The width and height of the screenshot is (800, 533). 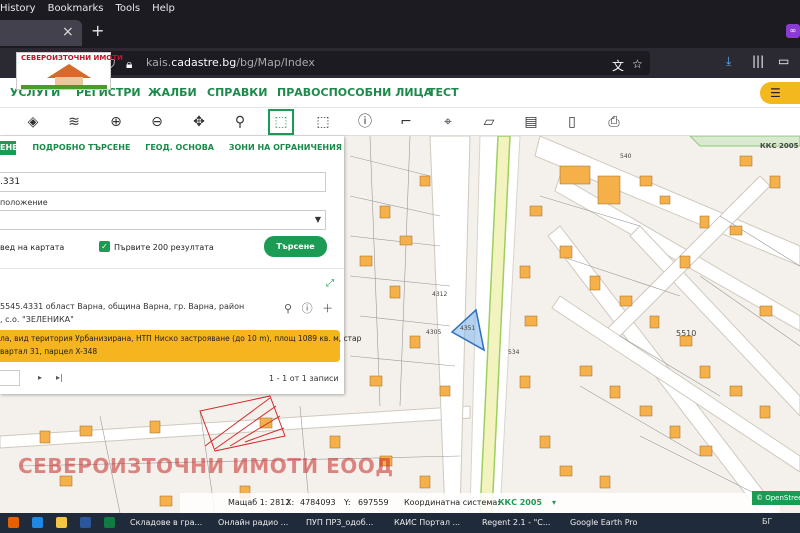 I want to click on menu-help: Help, so click(x=163, y=8).